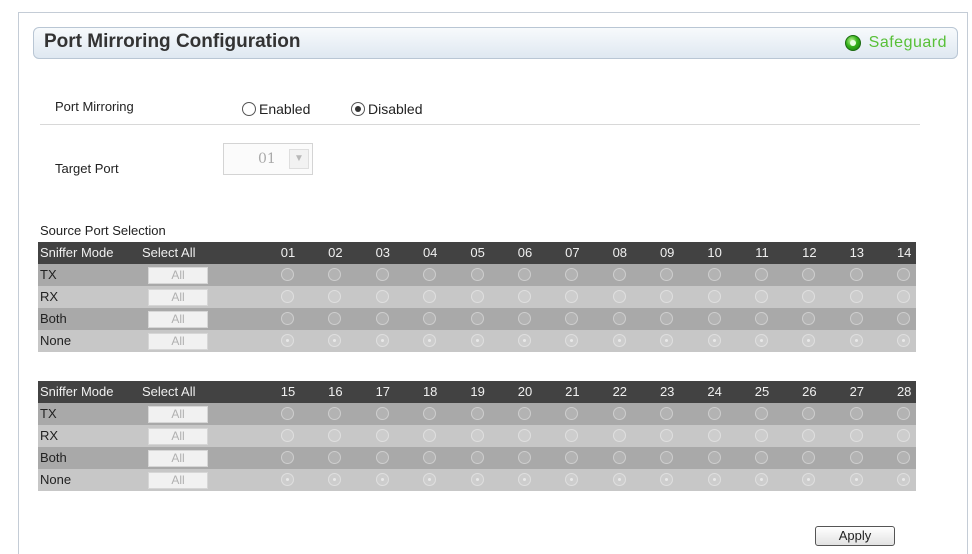 This screenshot has height=554, width=972. I want to click on port-11-tx-radio, so click(761, 274).